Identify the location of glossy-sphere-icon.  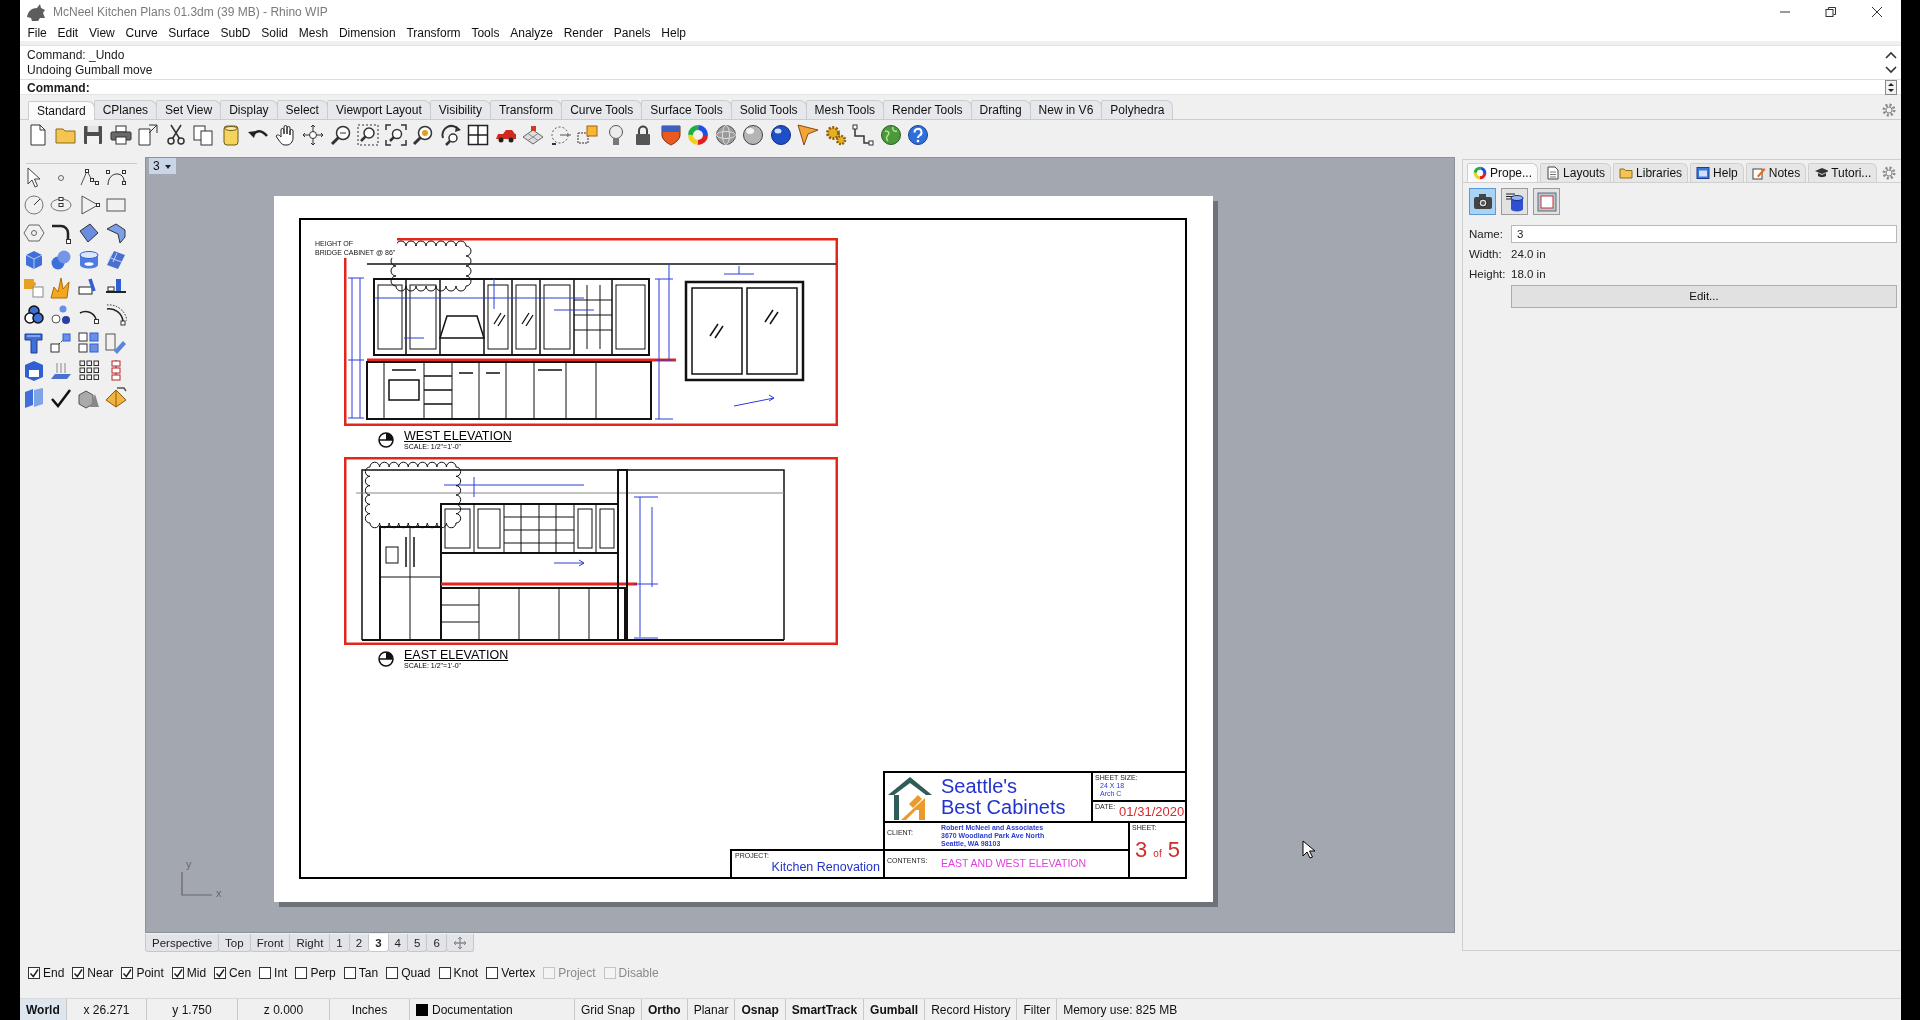
(780, 135).